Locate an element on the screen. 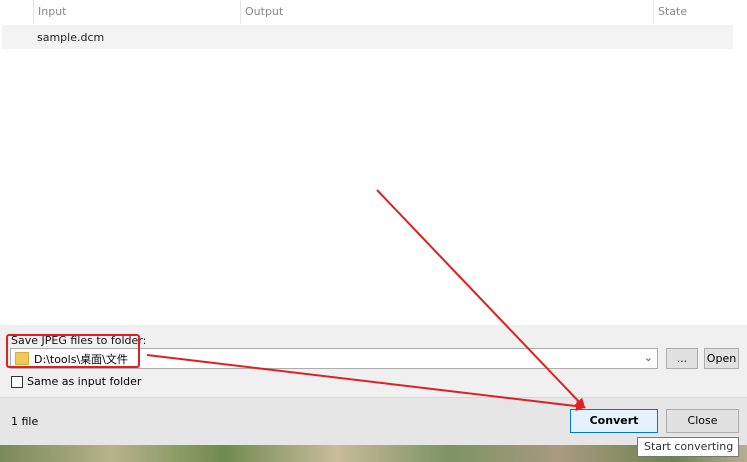 The image size is (747, 462). arrow-from-folder is located at coordinates (366, 383).